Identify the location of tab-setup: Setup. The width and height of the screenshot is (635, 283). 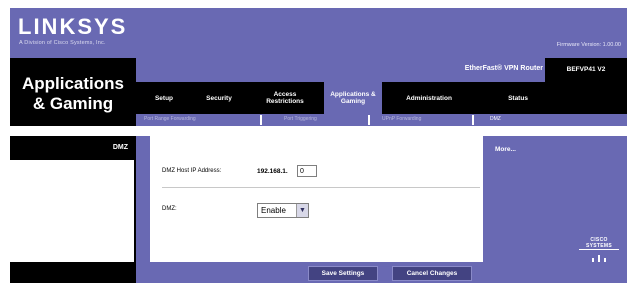
(164, 98).